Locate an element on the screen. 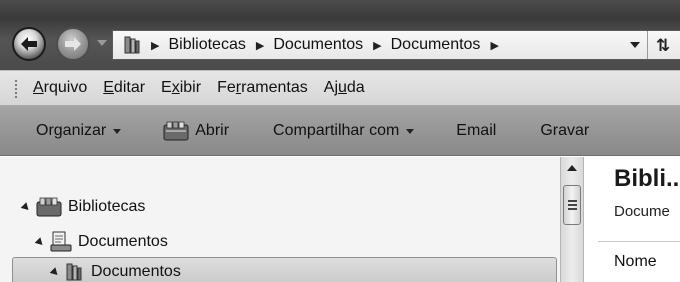 This screenshot has height=282, width=680. libraries-icon is located at coordinates (49, 207).